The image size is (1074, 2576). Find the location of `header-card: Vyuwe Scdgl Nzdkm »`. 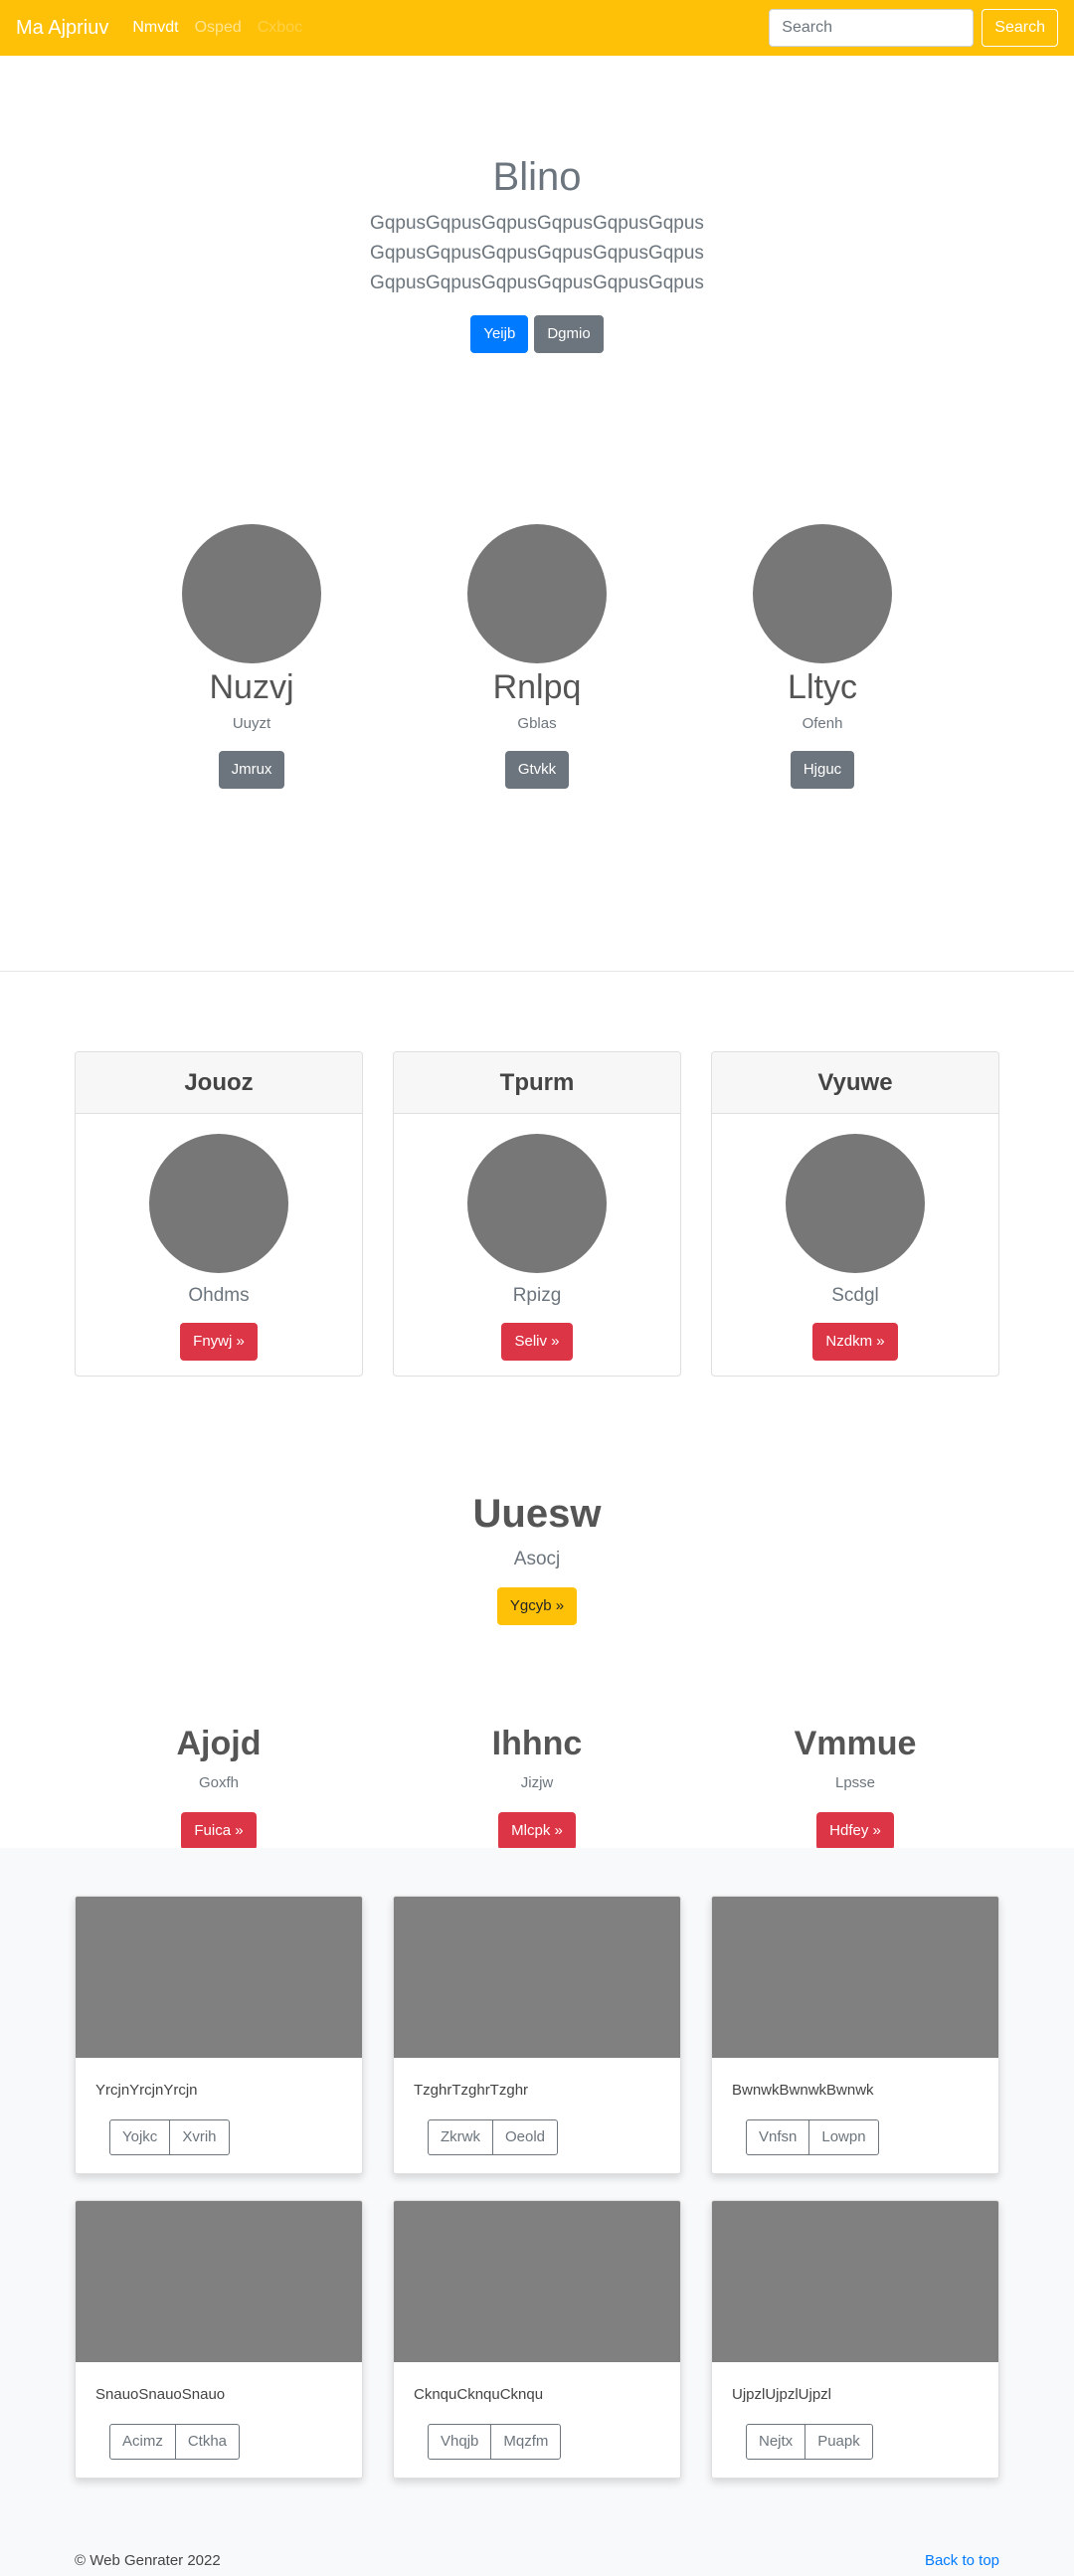

header-card: Vyuwe Scdgl Nzdkm » is located at coordinates (855, 1214).